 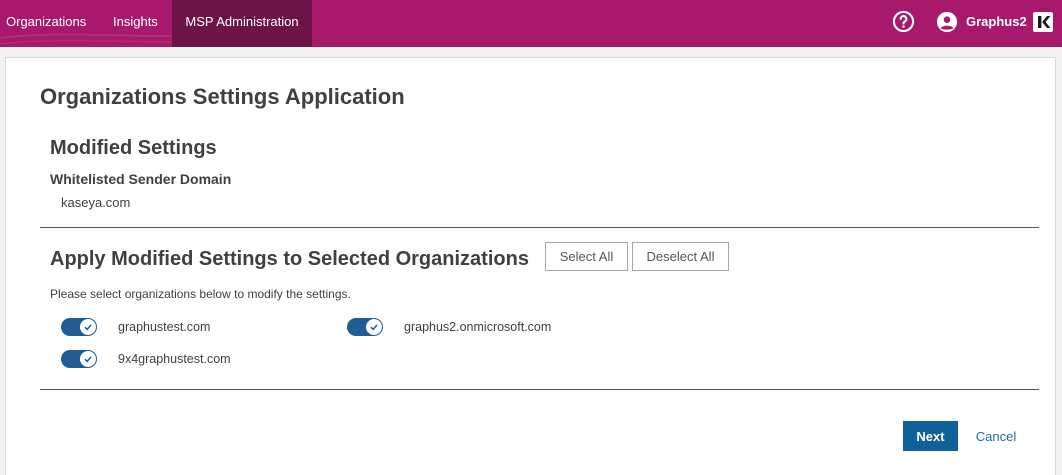 What do you see at coordinates (242, 23) in the screenshot?
I see `nav-tab-msp-administration: MSP Administration` at bounding box center [242, 23].